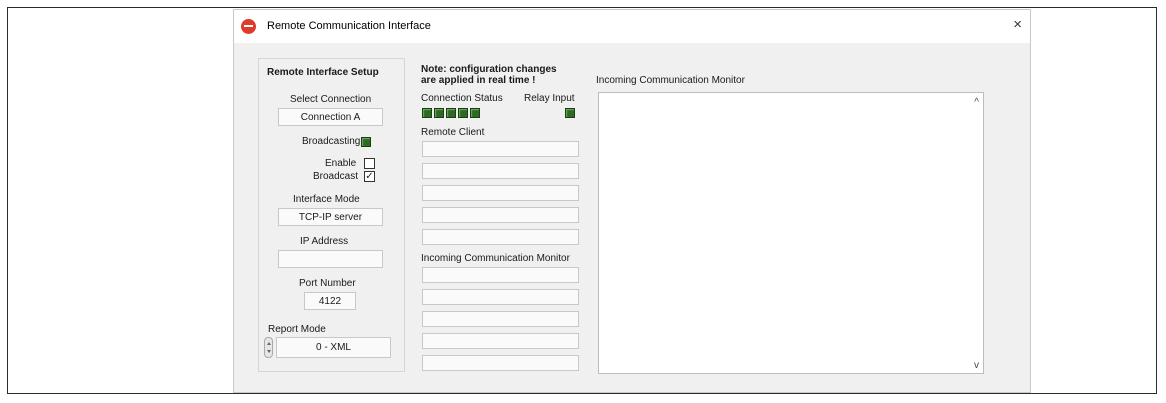 The width and height of the screenshot is (1166, 403). What do you see at coordinates (478, 80) in the screenshot?
I see `note-line-2: are applied in real time !` at bounding box center [478, 80].